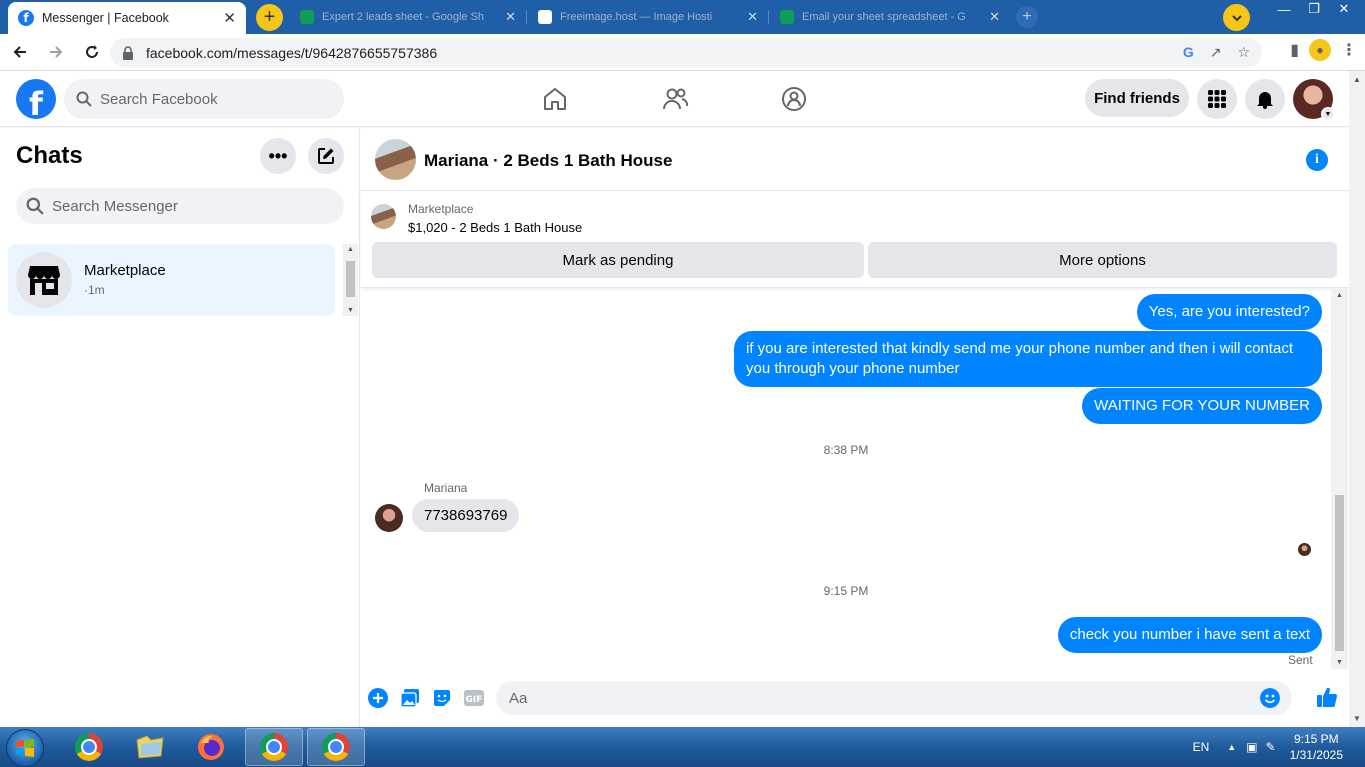 Image resolution: width=1365 pixels, height=767 pixels. I want to click on outgoing-message: Yes, are you interested?, so click(1229, 312).